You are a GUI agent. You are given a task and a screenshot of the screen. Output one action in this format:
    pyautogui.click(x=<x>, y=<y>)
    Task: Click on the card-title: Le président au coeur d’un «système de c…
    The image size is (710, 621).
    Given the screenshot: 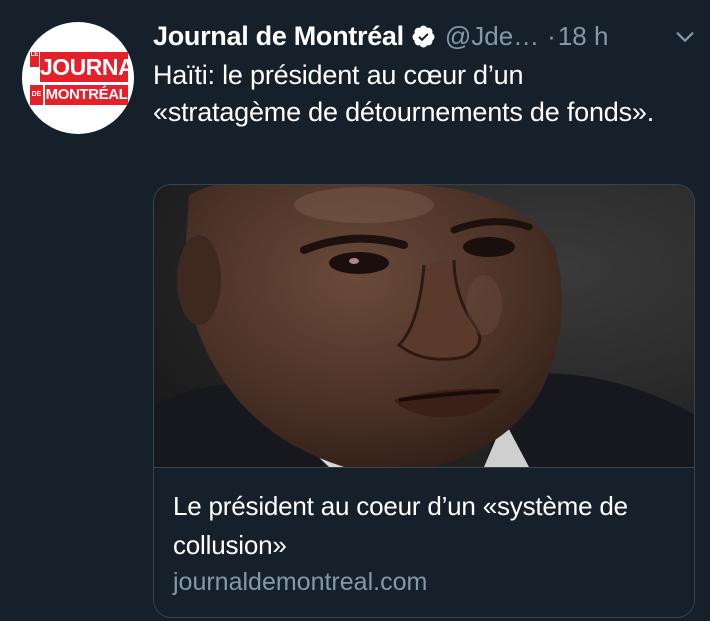 What is the action you would take?
    pyautogui.click(x=423, y=526)
    